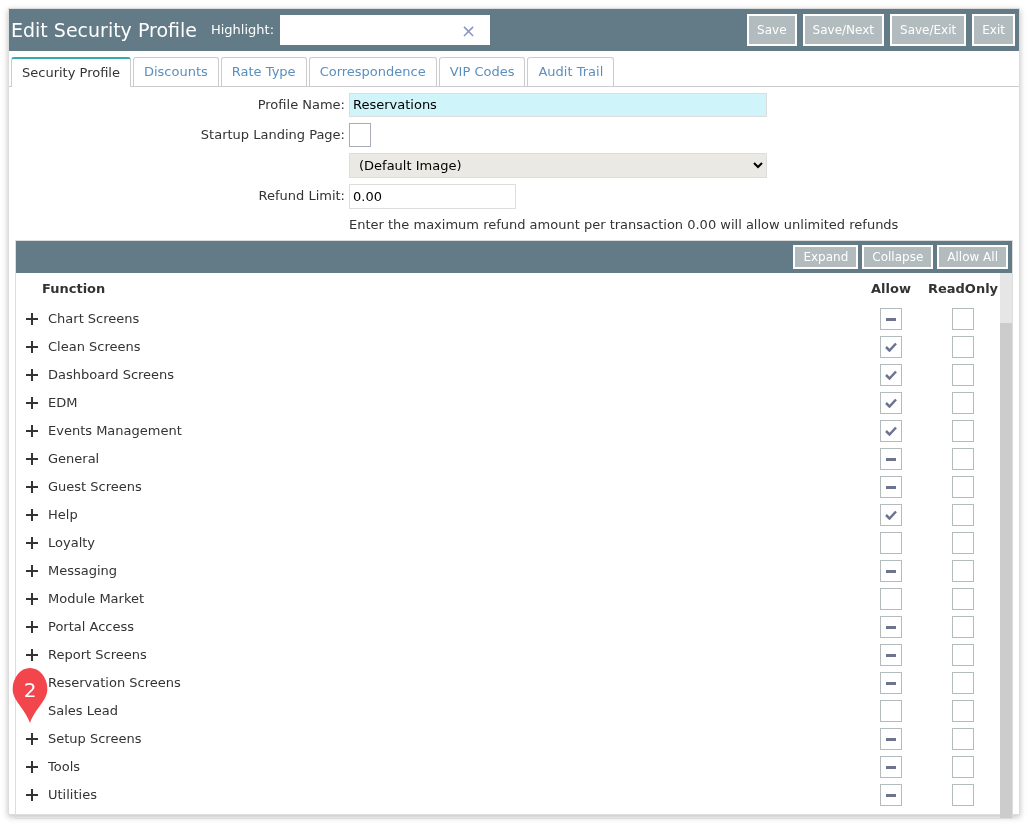 The image size is (1030, 827). What do you see at coordinates (97, 655) in the screenshot?
I see `function-name: Report Screens` at bounding box center [97, 655].